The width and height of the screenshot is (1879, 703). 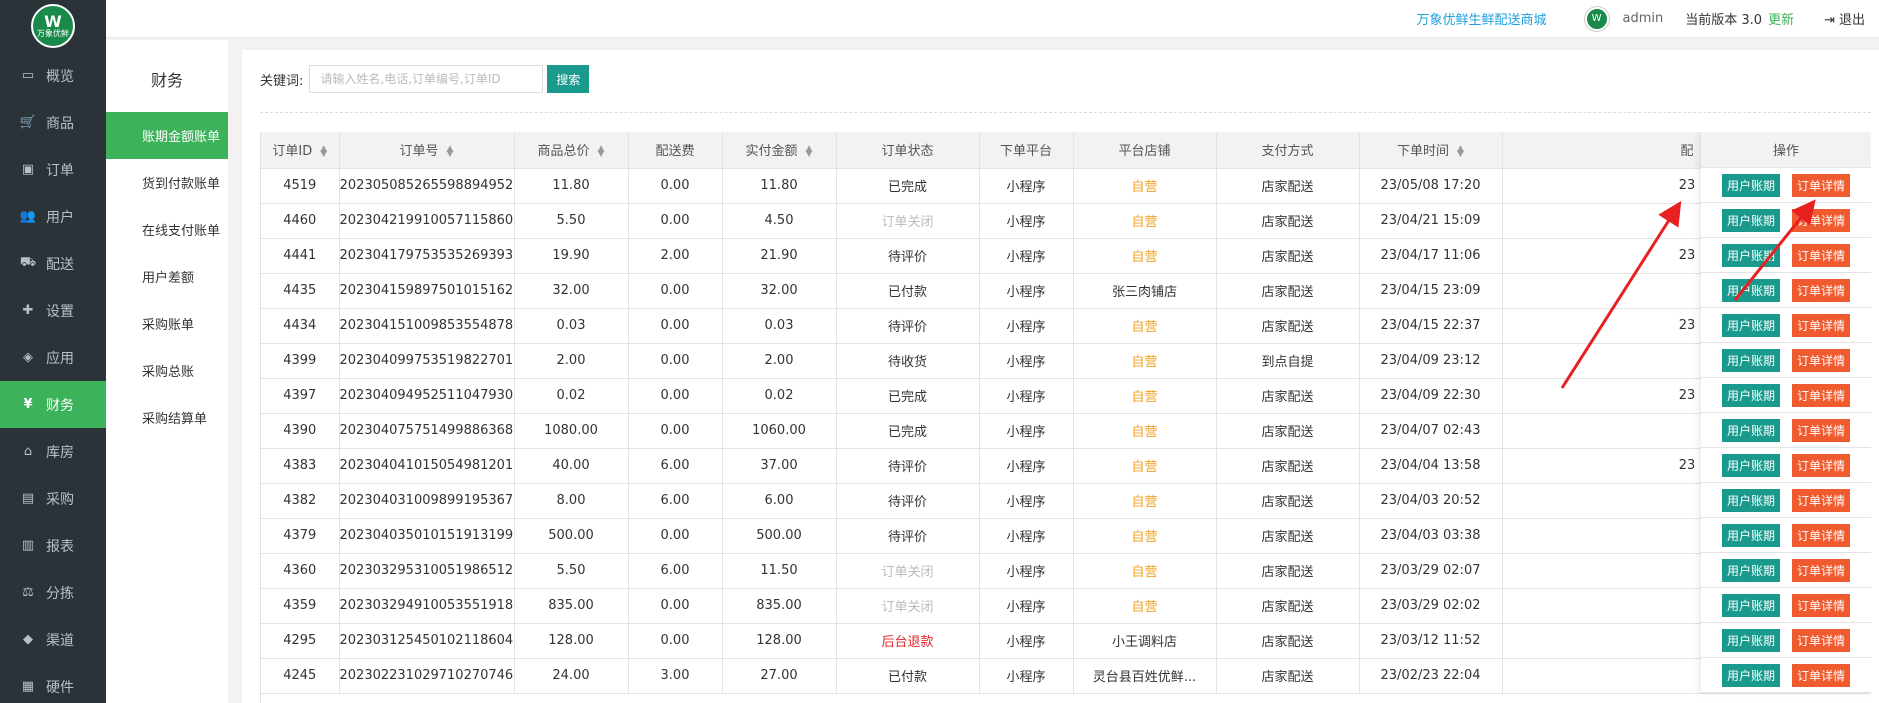 What do you see at coordinates (167, 323) in the screenshot?
I see `submenu-item-4: 采购账单` at bounding box center [167, 323].